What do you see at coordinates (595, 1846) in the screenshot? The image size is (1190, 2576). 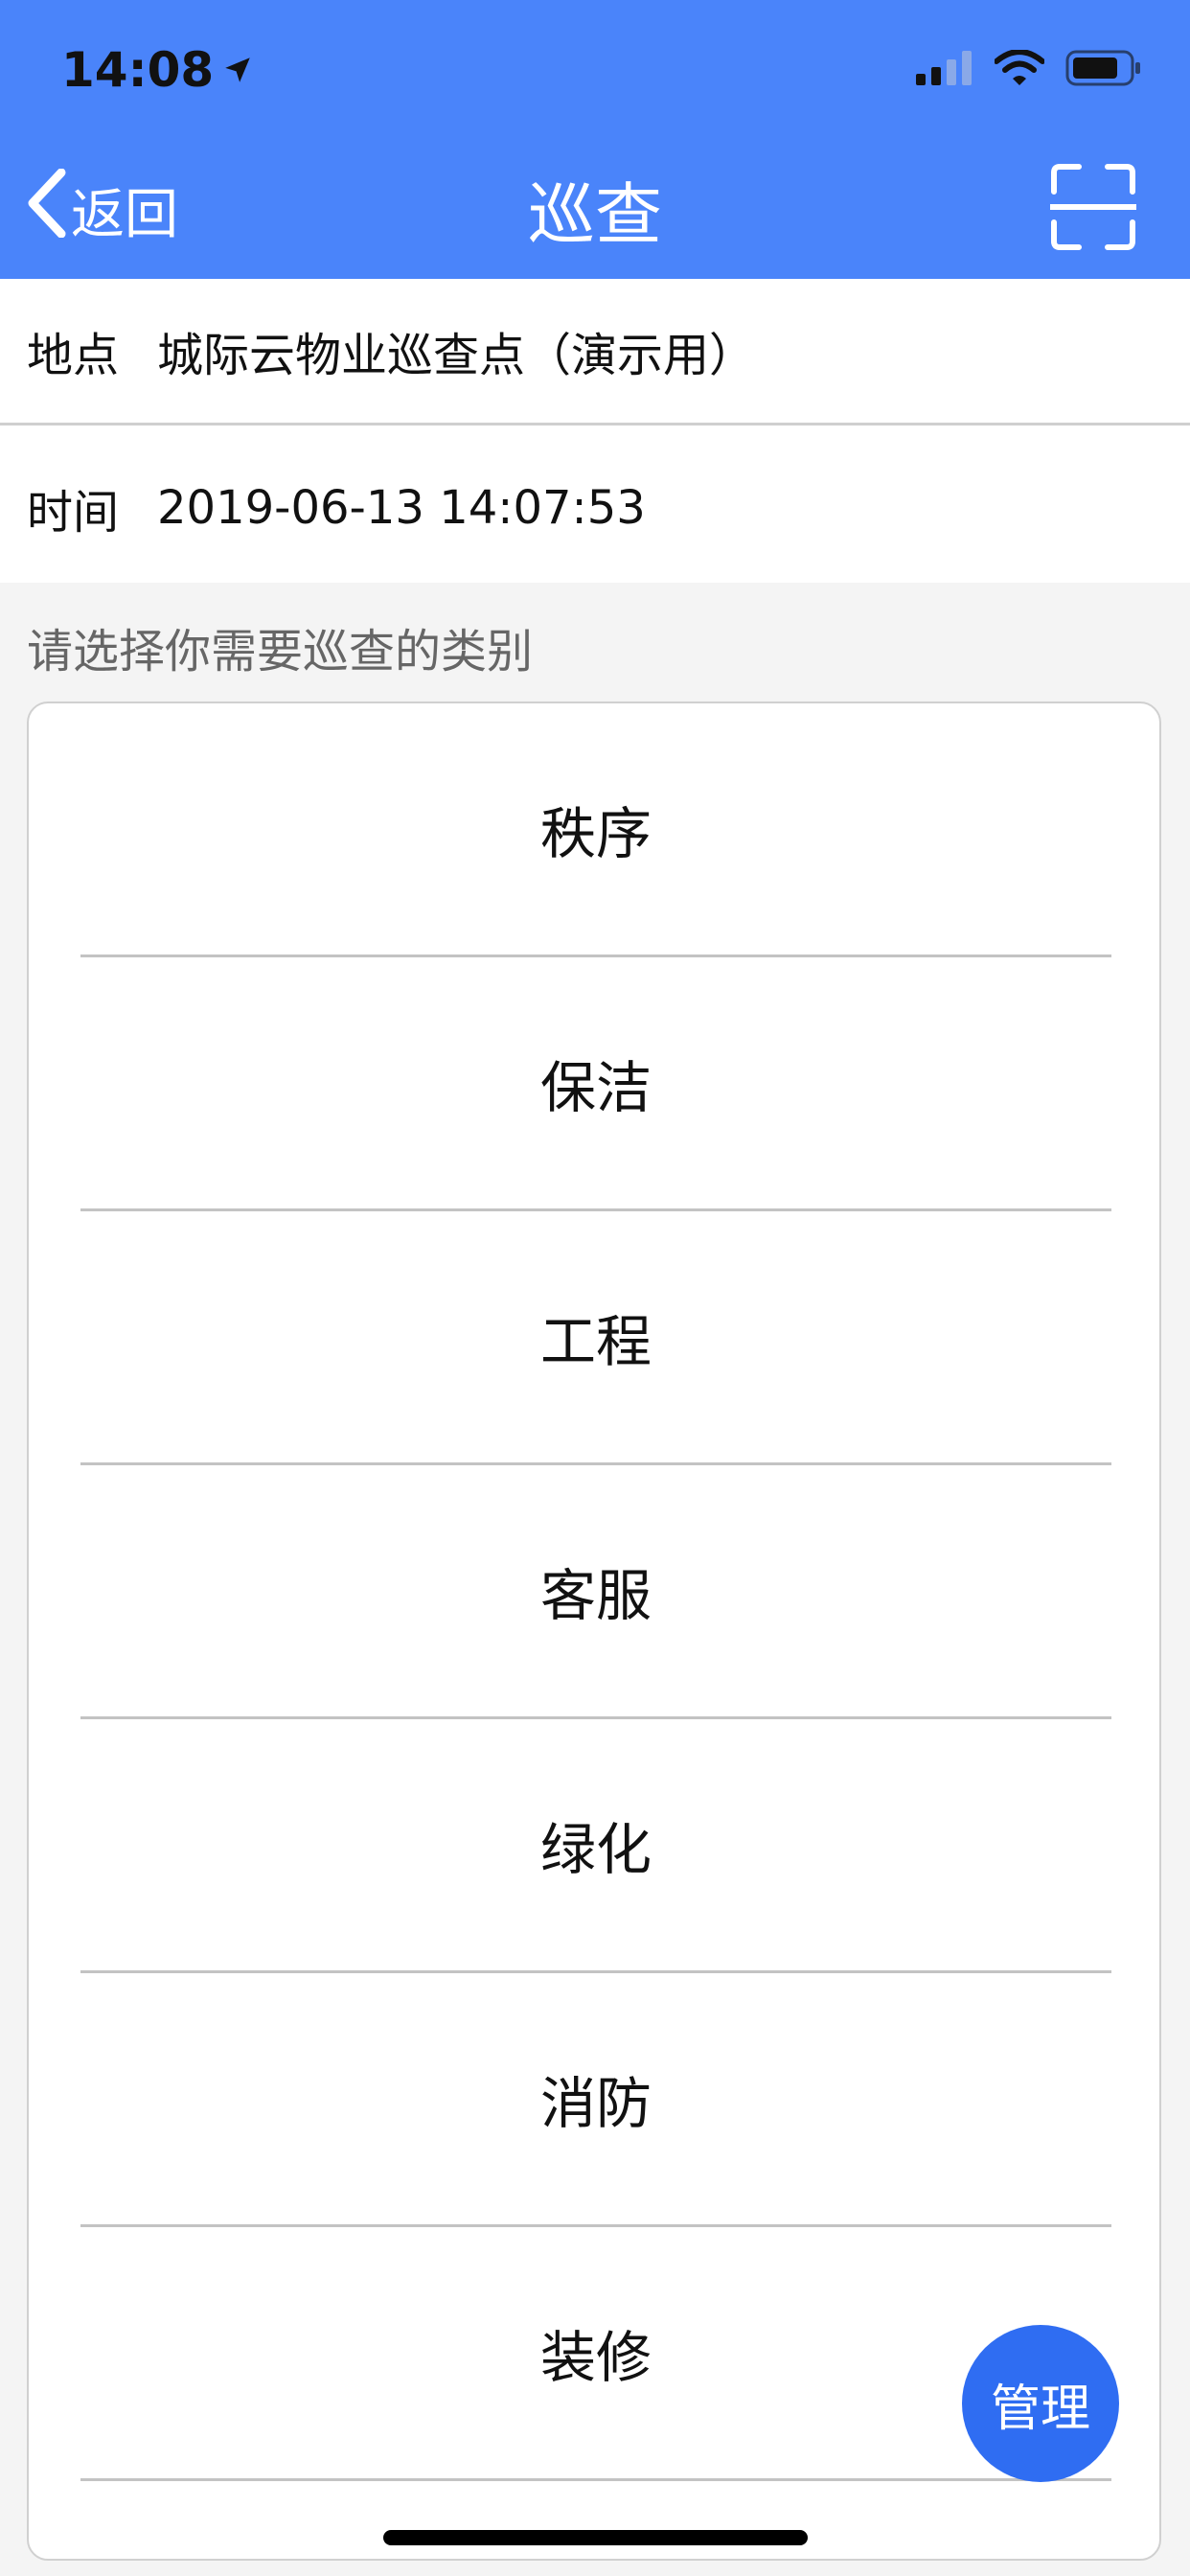 I see `category-item-greening: 绿化` at bounding box center [595, 1846].